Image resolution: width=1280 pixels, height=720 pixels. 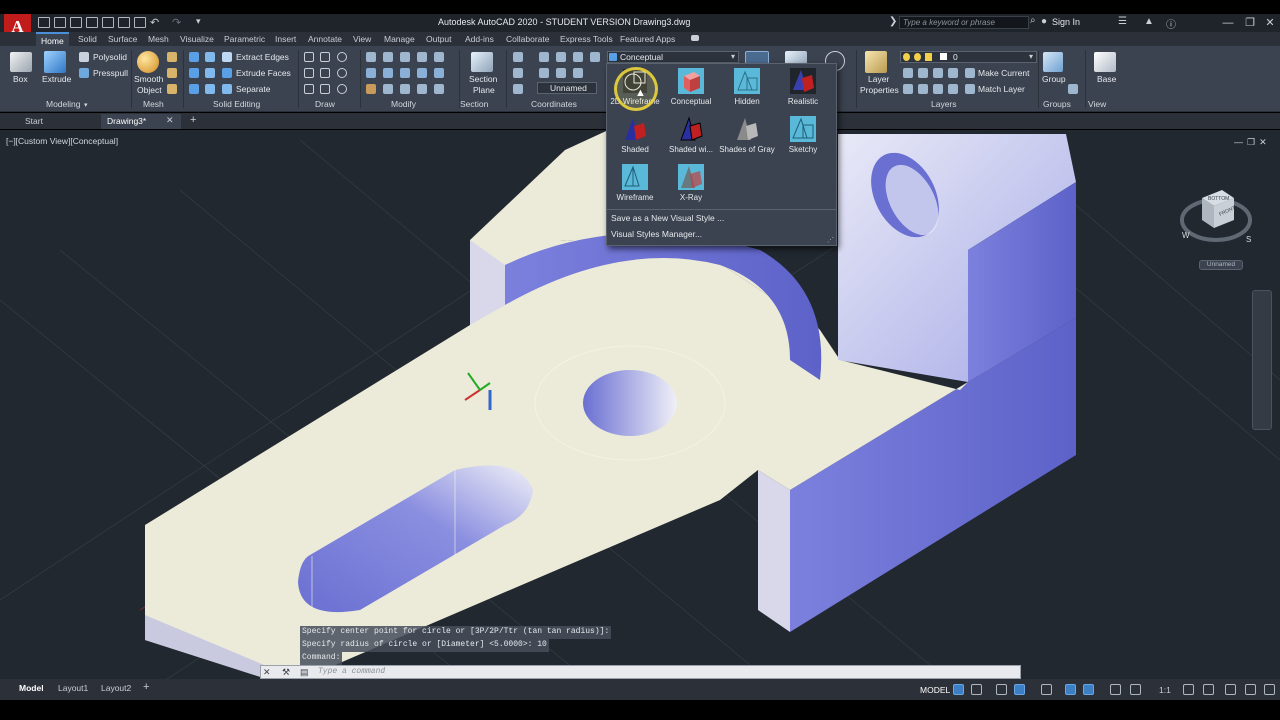 I want to click on minimize-button: —, so click(x=1228, y=23).